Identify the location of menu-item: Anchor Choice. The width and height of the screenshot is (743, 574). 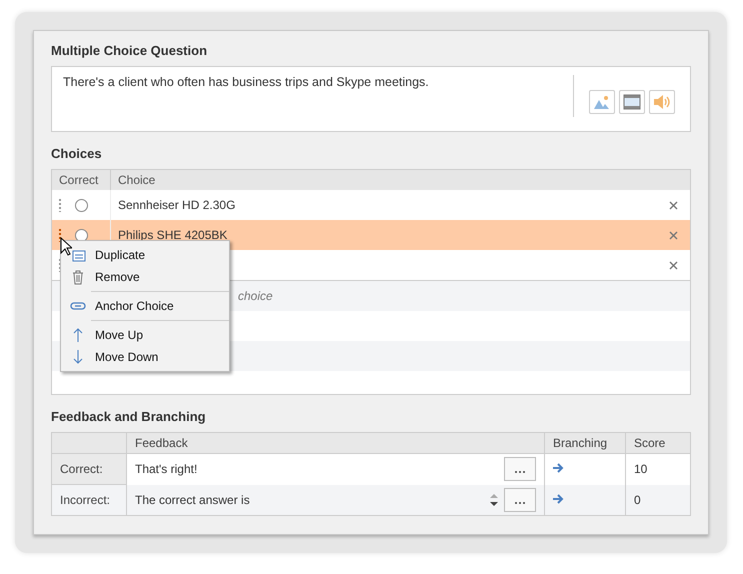
(145, 306).